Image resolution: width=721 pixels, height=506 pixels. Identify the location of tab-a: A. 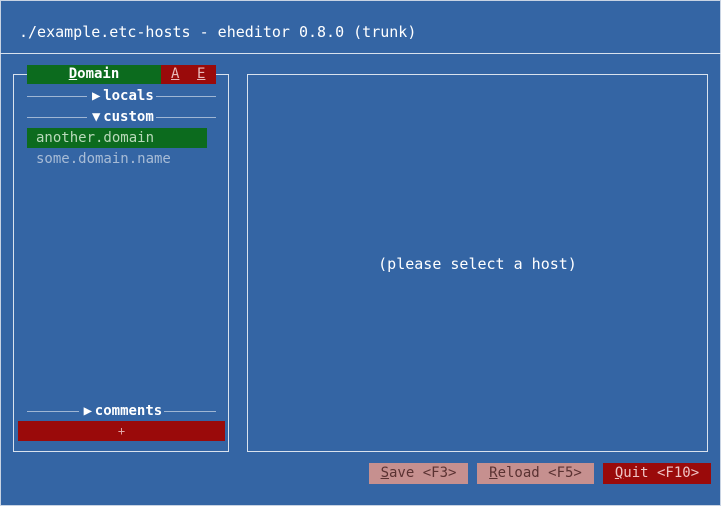
(175, 74).